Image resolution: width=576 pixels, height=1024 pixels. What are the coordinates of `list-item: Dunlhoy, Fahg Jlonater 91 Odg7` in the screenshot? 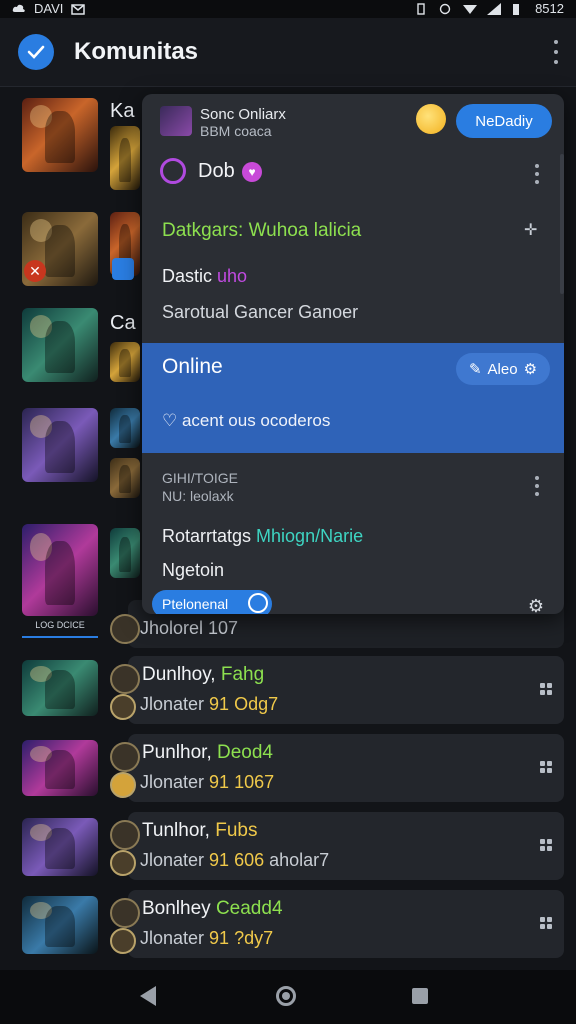 It's located at (337, 690).